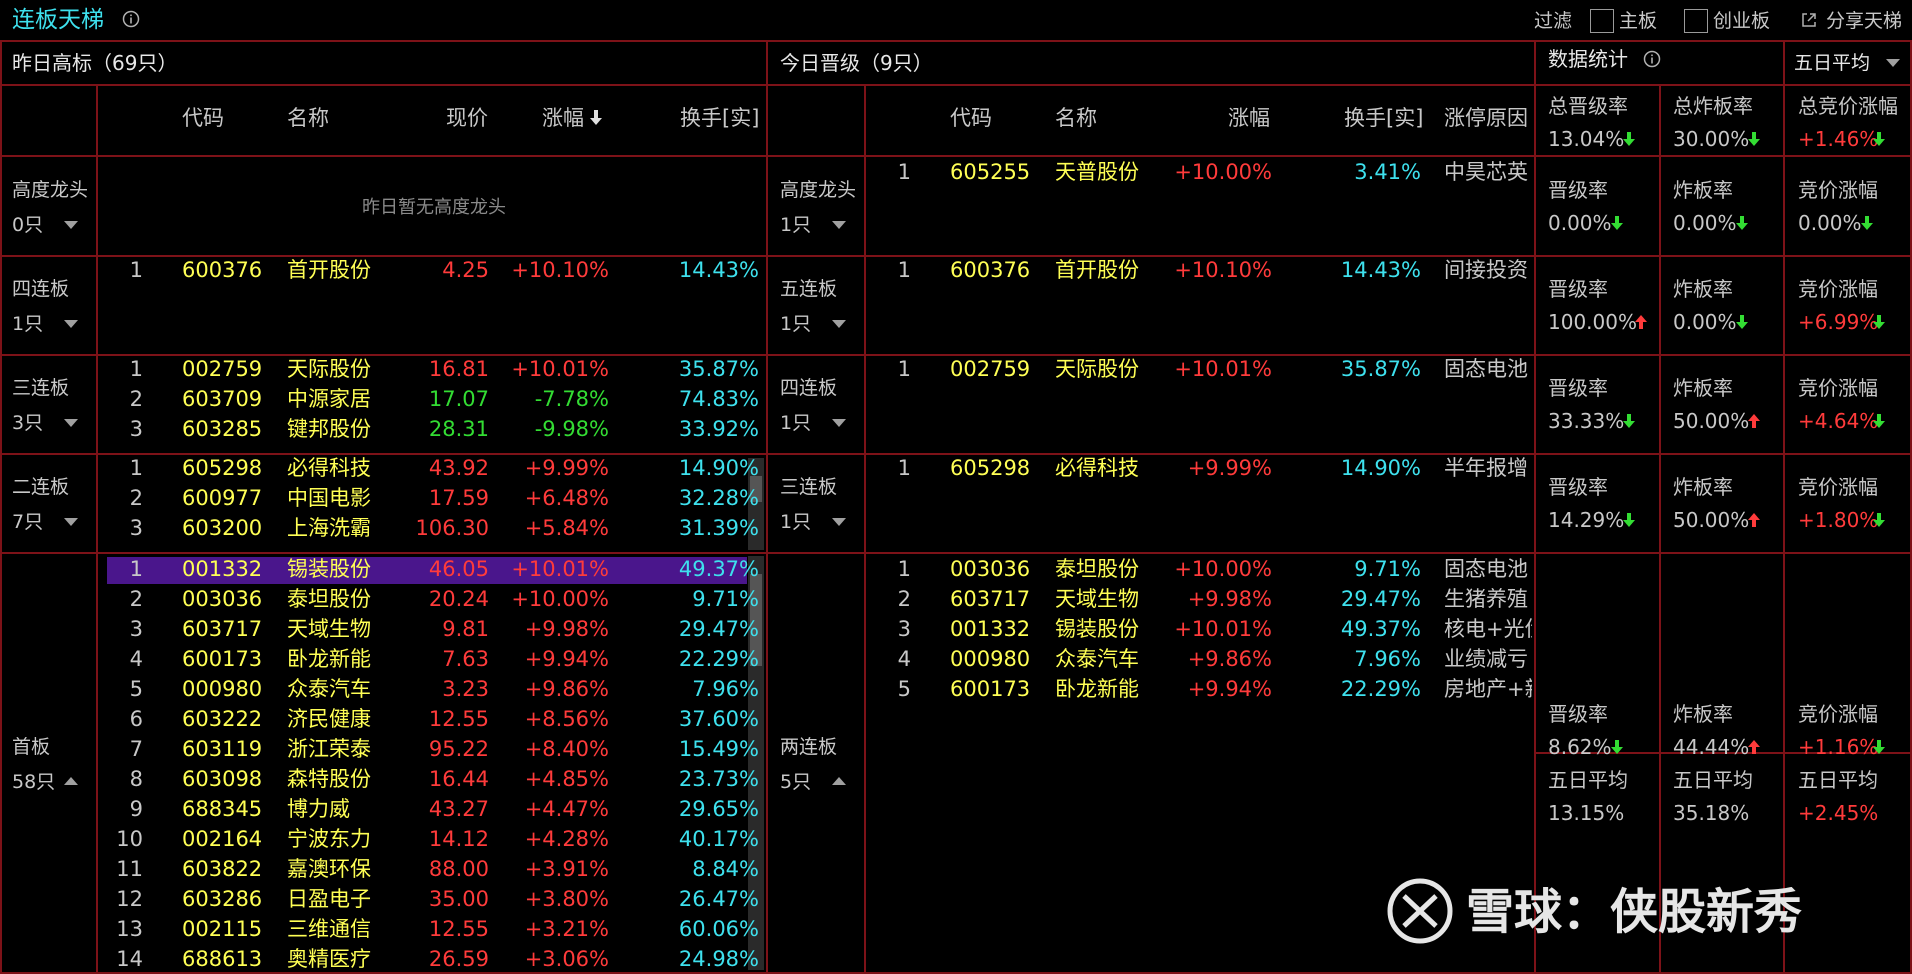 The image size is (1912, 974). What do you see at coordinates (1703, 714) in the screenshot?
I see `stats-row-4-label-2: 炸板率` at bounding box center [1703, 714].